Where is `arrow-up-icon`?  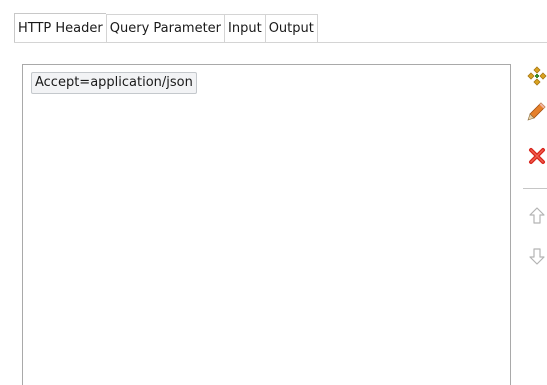
arrow-up-icon is located at coordinates (537, 215).